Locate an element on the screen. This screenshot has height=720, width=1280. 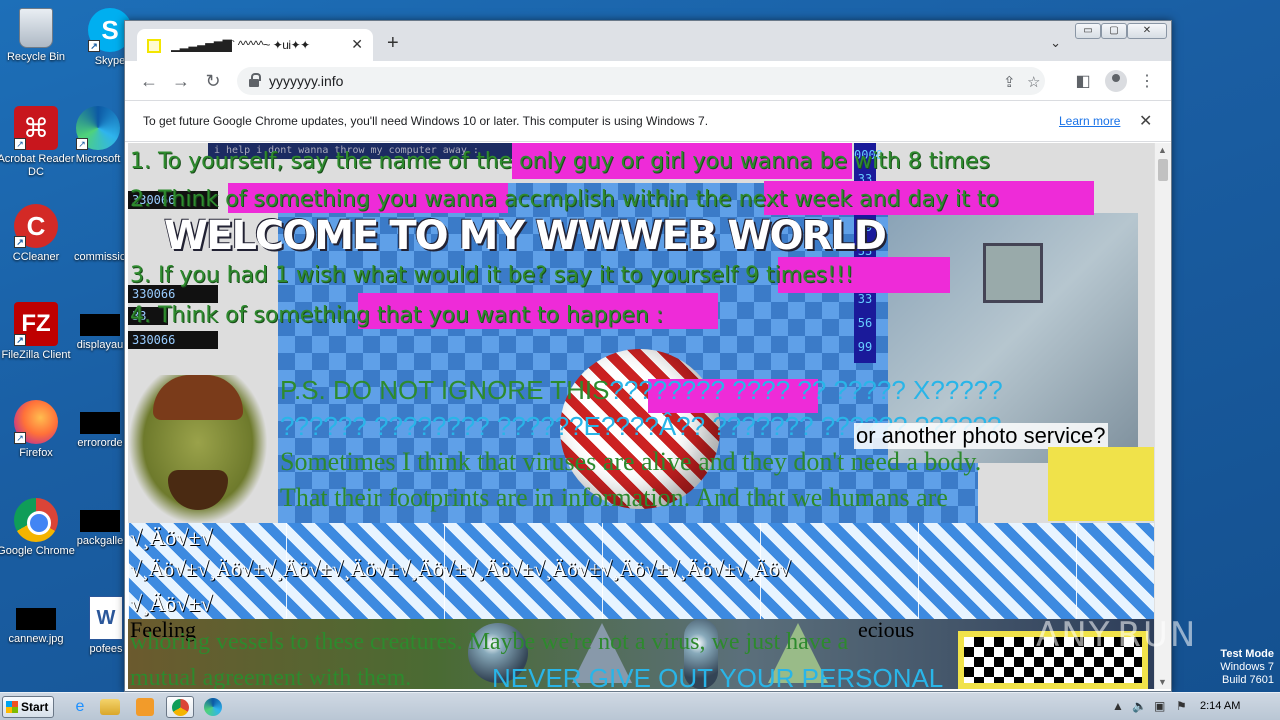
tab-search-button: ⌄ is located at coordinates (1055, 43).